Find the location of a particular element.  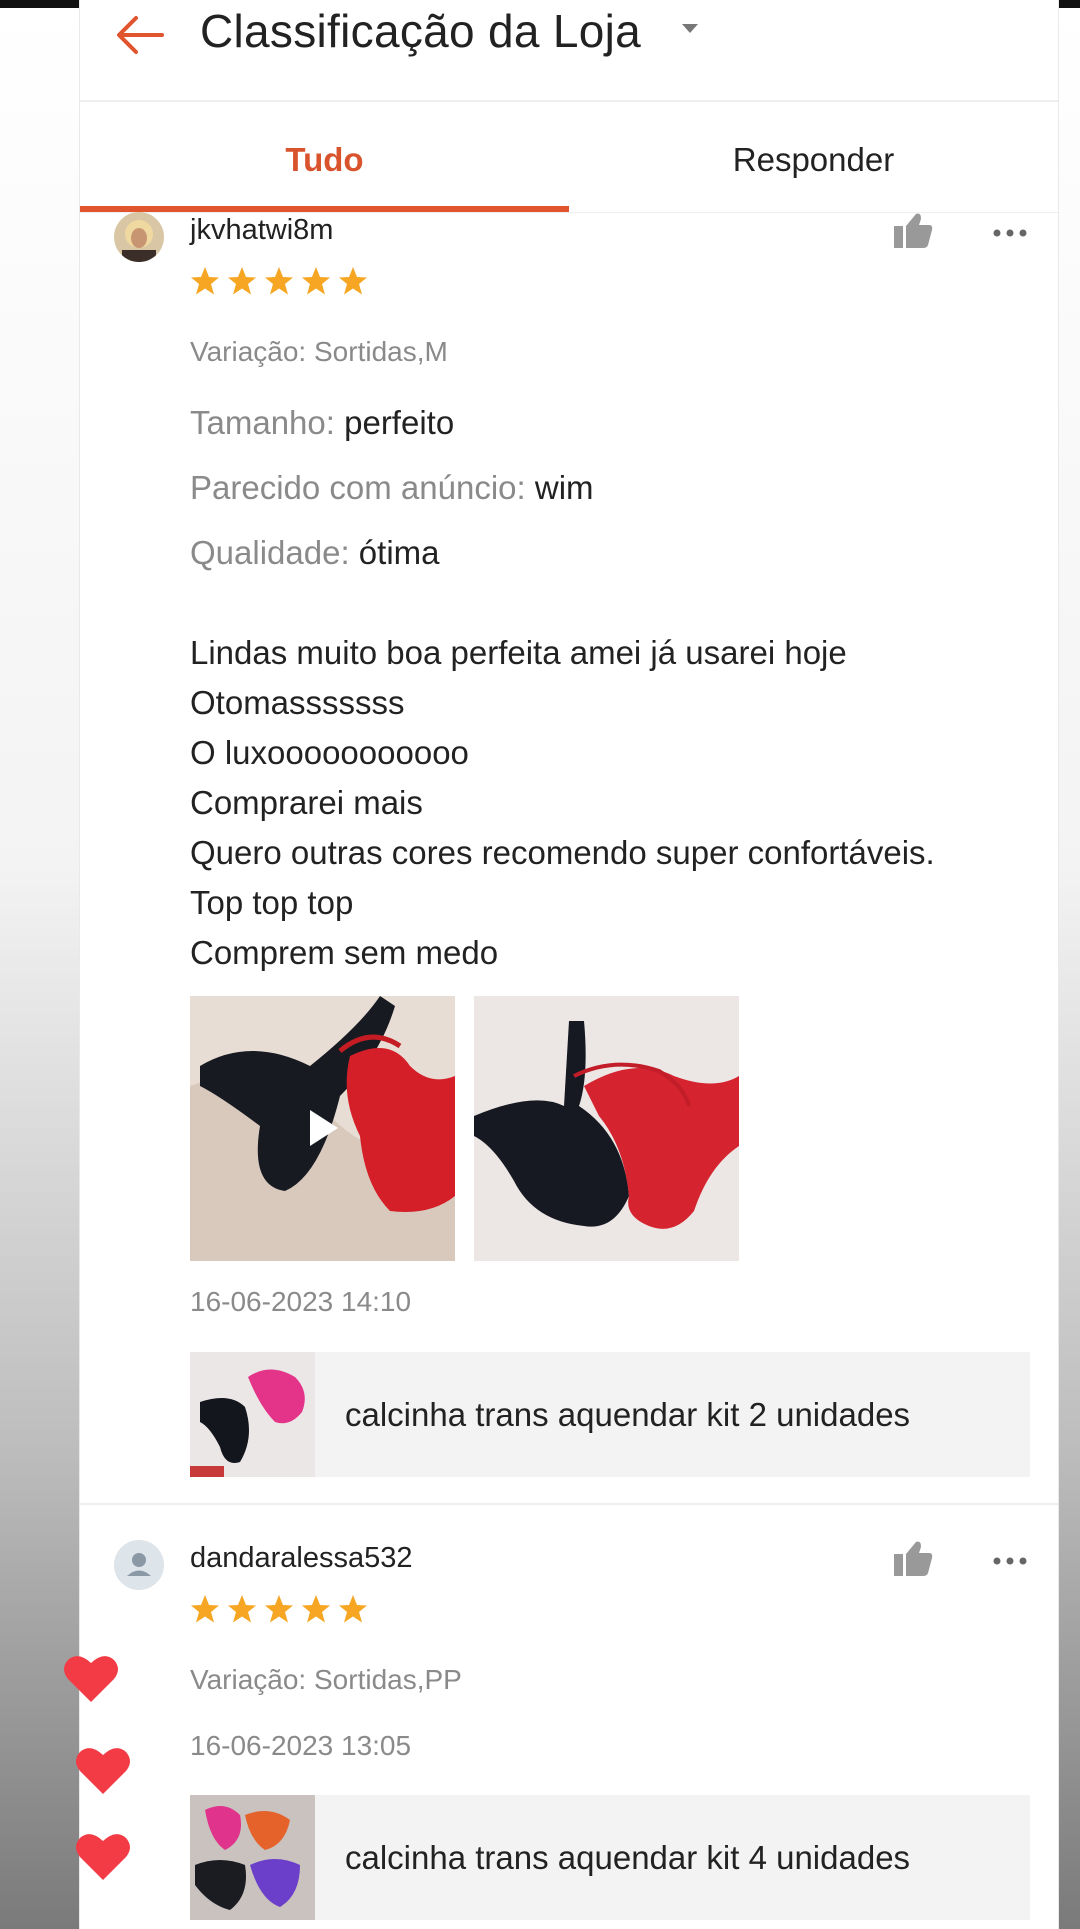

attribute-similar-to-ad: Parecido com anúncio: wim is located at coordinates (392, 488).